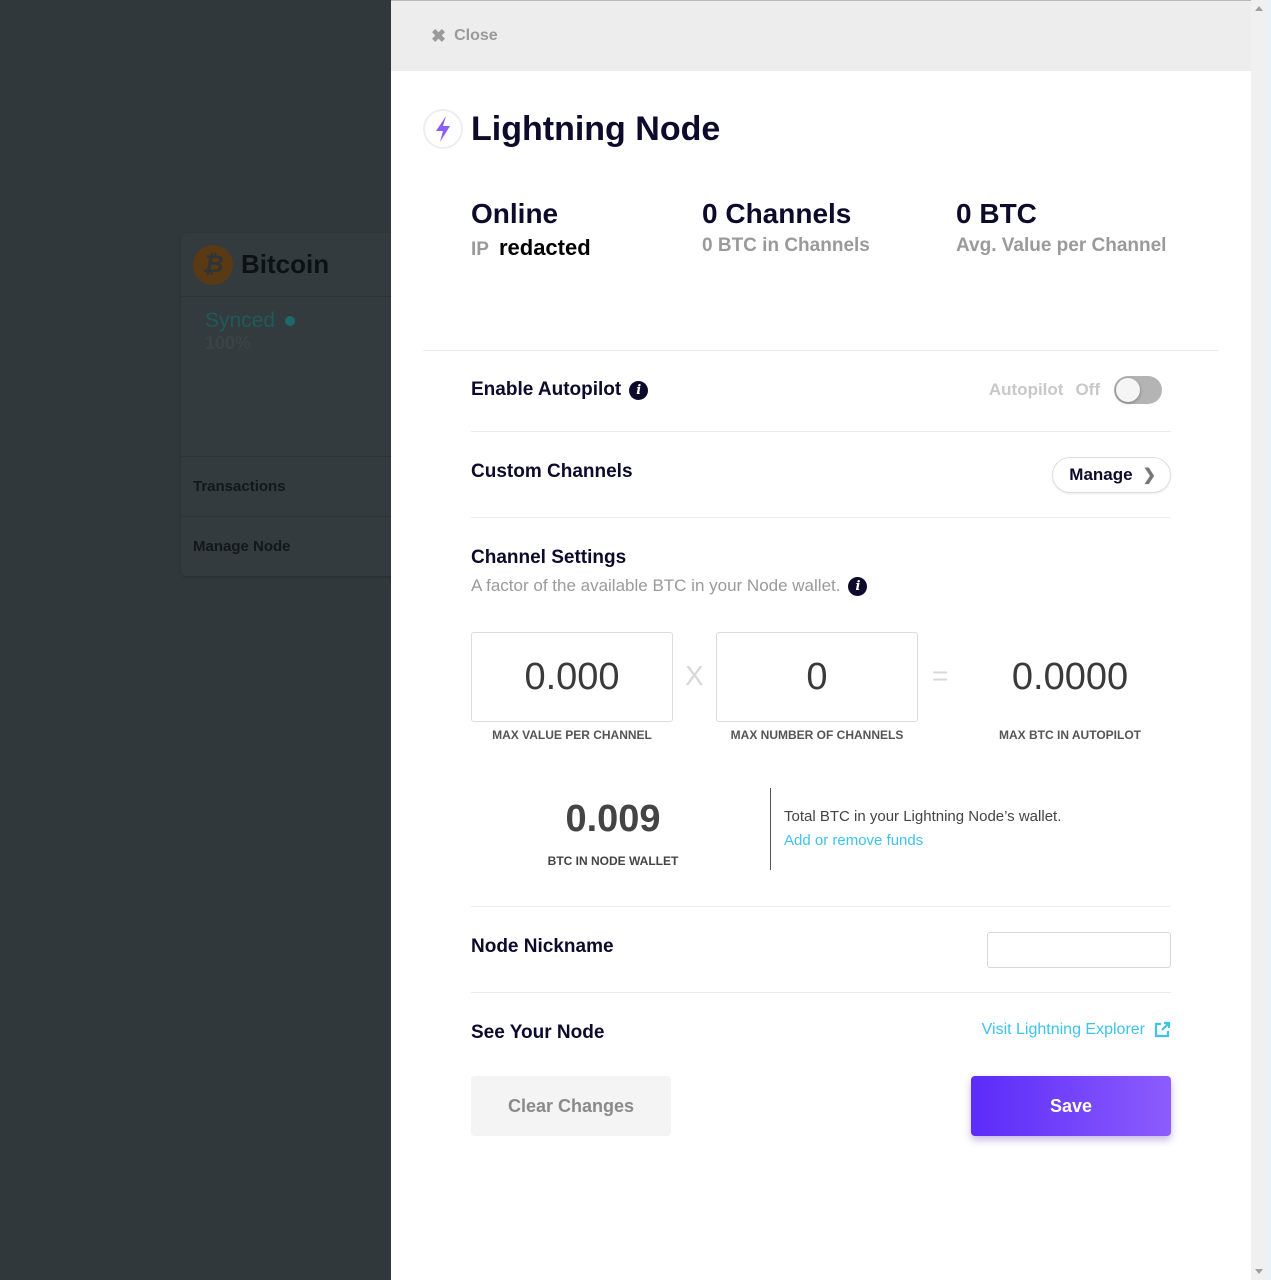  I want to click on max-value-per-channel-label: MAX VALUE PER CHANNEL, so click(572, 735).